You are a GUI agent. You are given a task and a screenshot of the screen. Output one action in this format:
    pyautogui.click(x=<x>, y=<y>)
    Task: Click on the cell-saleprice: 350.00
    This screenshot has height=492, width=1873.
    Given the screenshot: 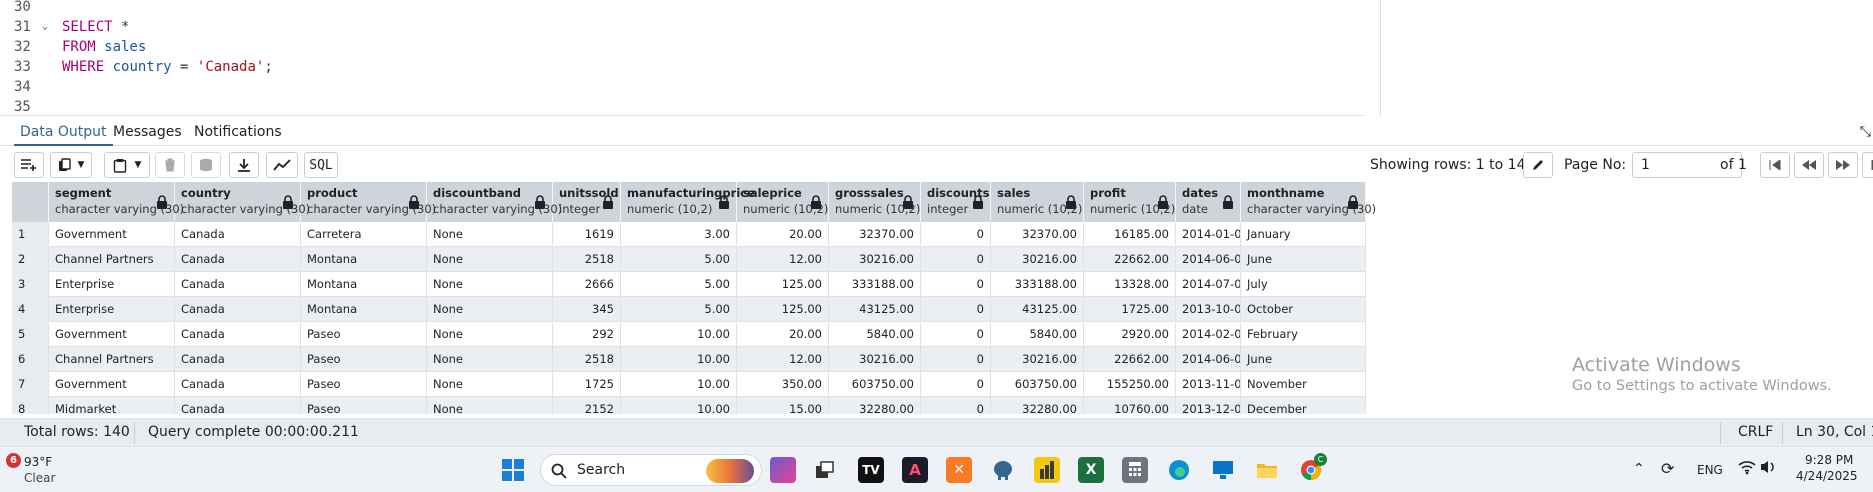 What is the action you would take?
    pyautogui.click(x=783, y=384)
    